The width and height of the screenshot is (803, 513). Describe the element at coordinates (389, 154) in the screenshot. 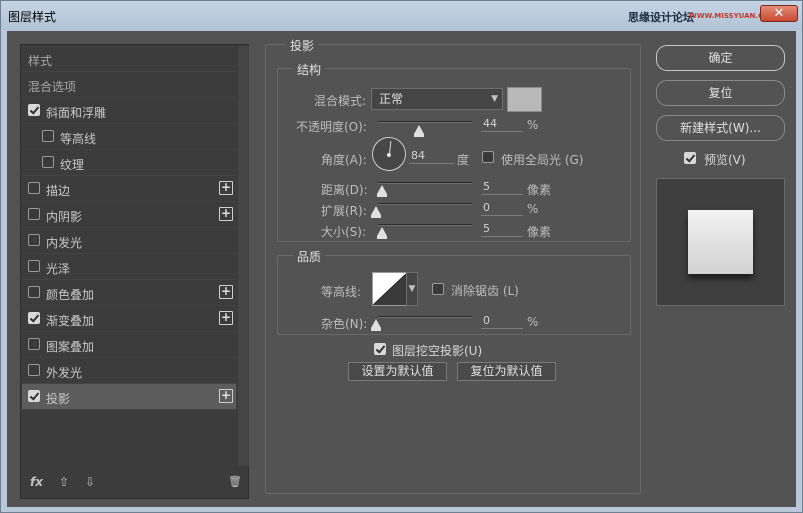

I see `angle-dial` at that location.